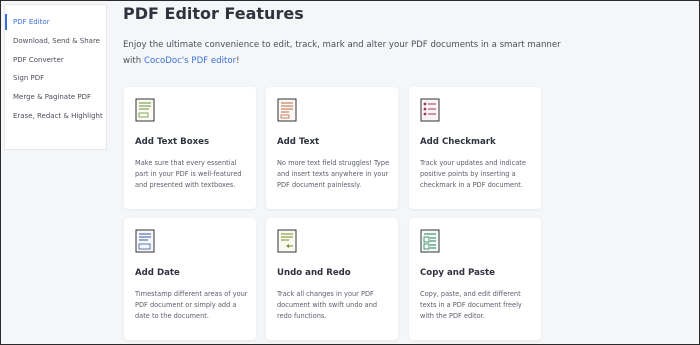 The width and height of the screenshot is (700, 345). I want to click on card-title: Add Date, so click(157, 273).